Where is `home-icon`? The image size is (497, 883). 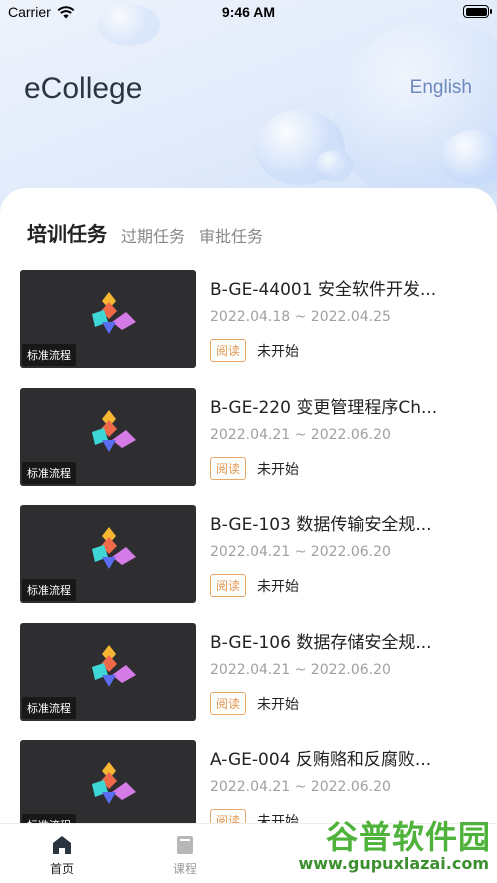 home-icon is located at coordinates (62, 845).